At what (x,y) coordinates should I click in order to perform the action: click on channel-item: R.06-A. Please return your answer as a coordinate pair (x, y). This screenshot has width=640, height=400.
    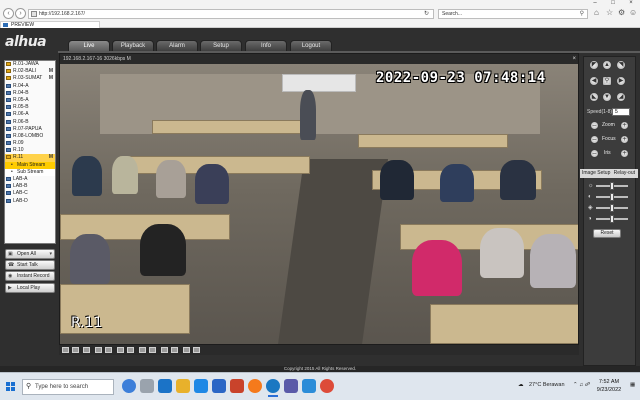
    Looking at the image, I should click on (30, 114).